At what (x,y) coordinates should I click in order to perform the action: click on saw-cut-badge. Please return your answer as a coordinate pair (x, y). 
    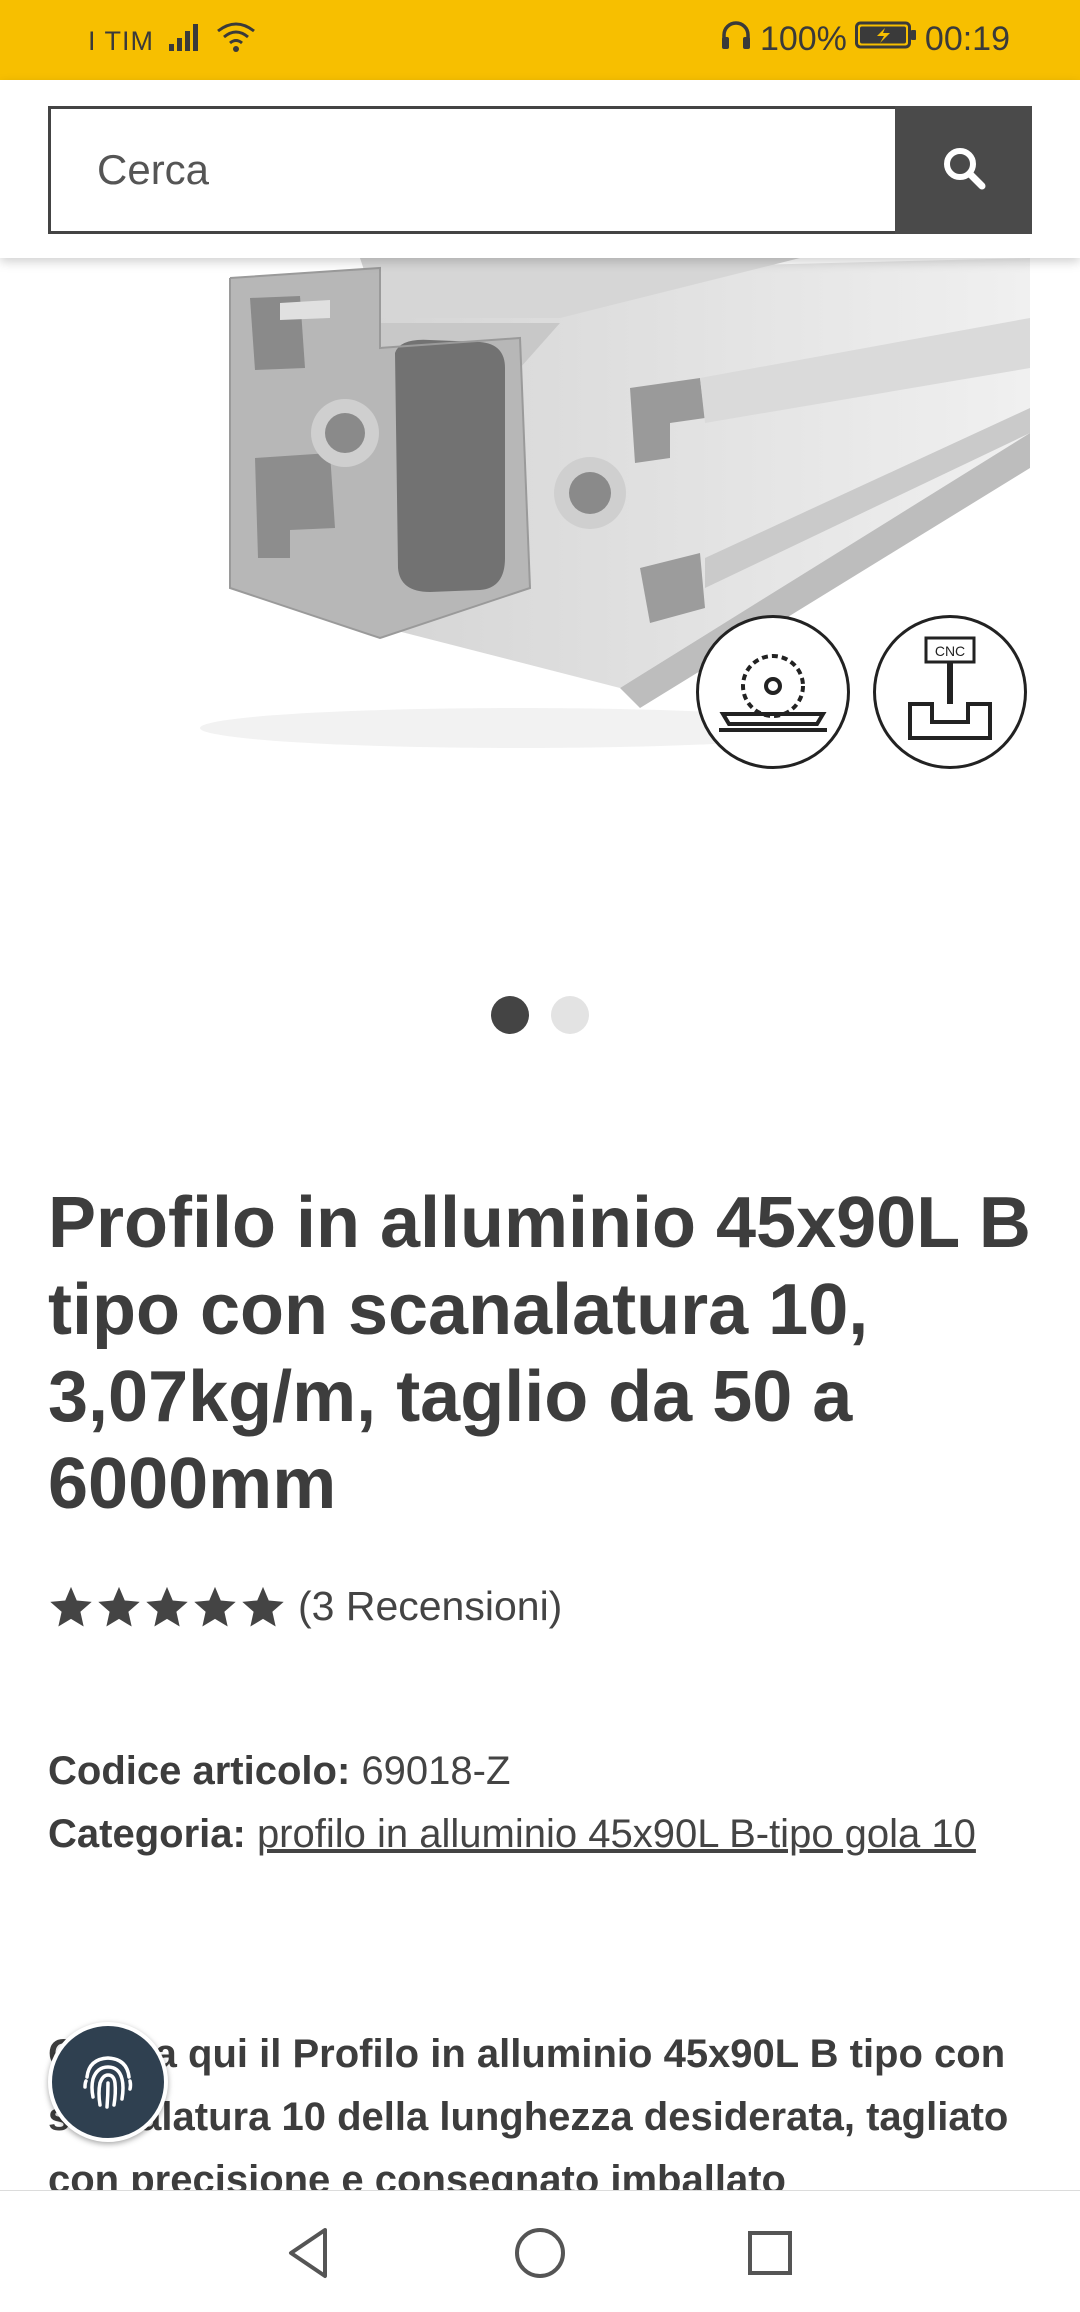
    Looking at the image, I should click on (773, 692).